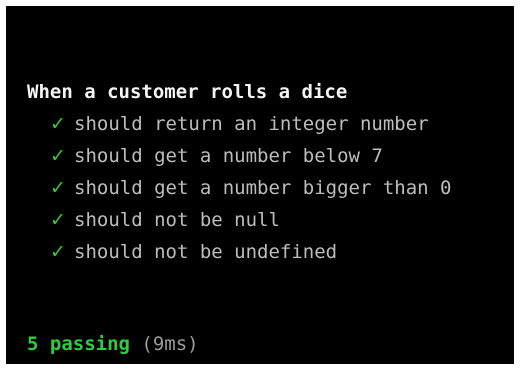  I want to click on test-label: should not be undefined, so click(206, 252).